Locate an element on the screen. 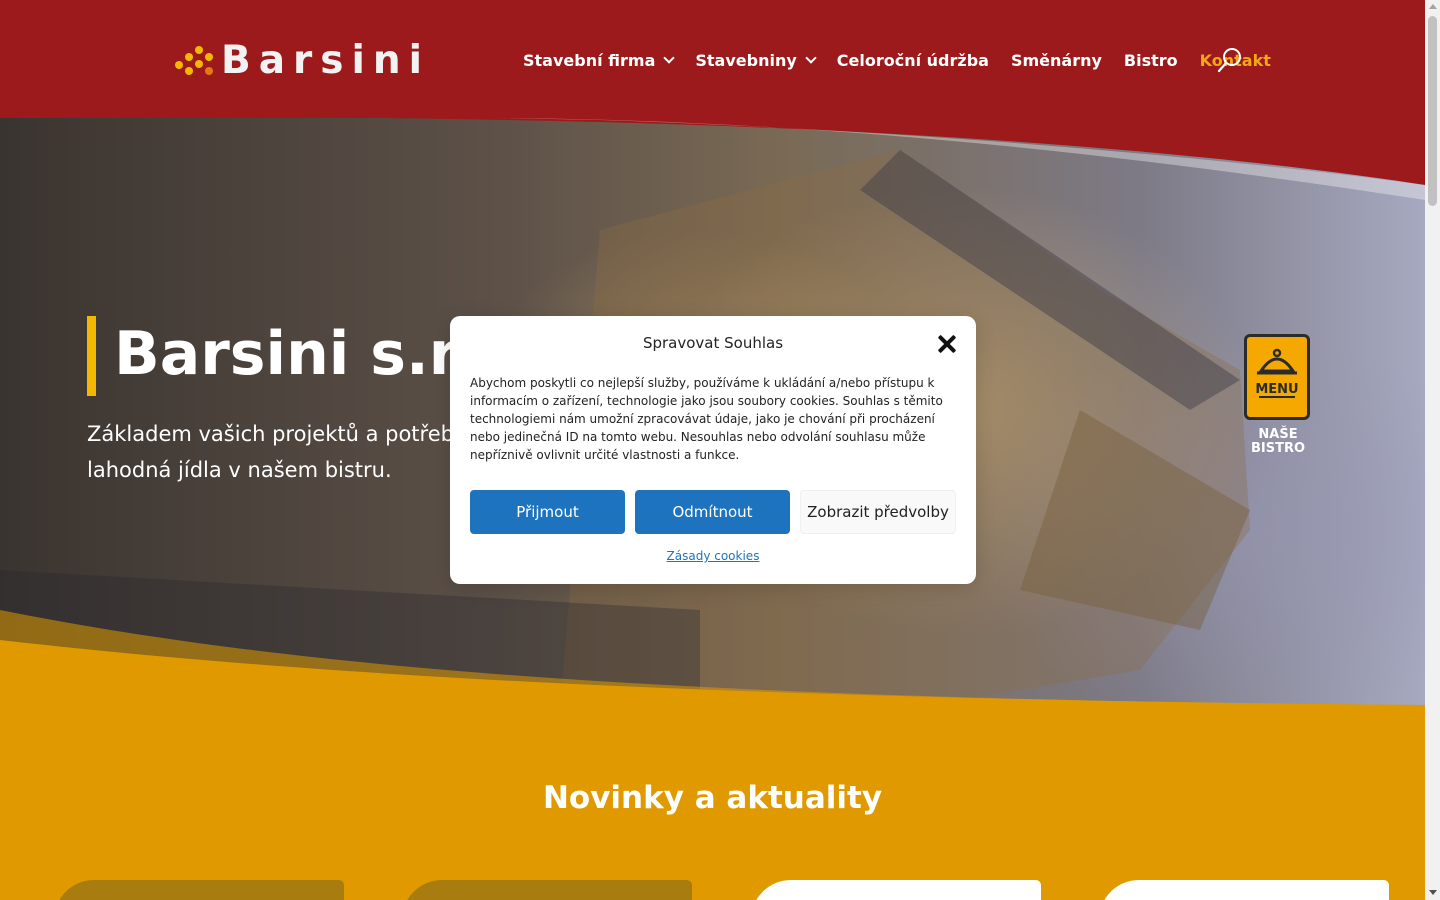 The width and height of the screenshot is (1440, 900). logo: Barsini is located at coordinates (302, 60).